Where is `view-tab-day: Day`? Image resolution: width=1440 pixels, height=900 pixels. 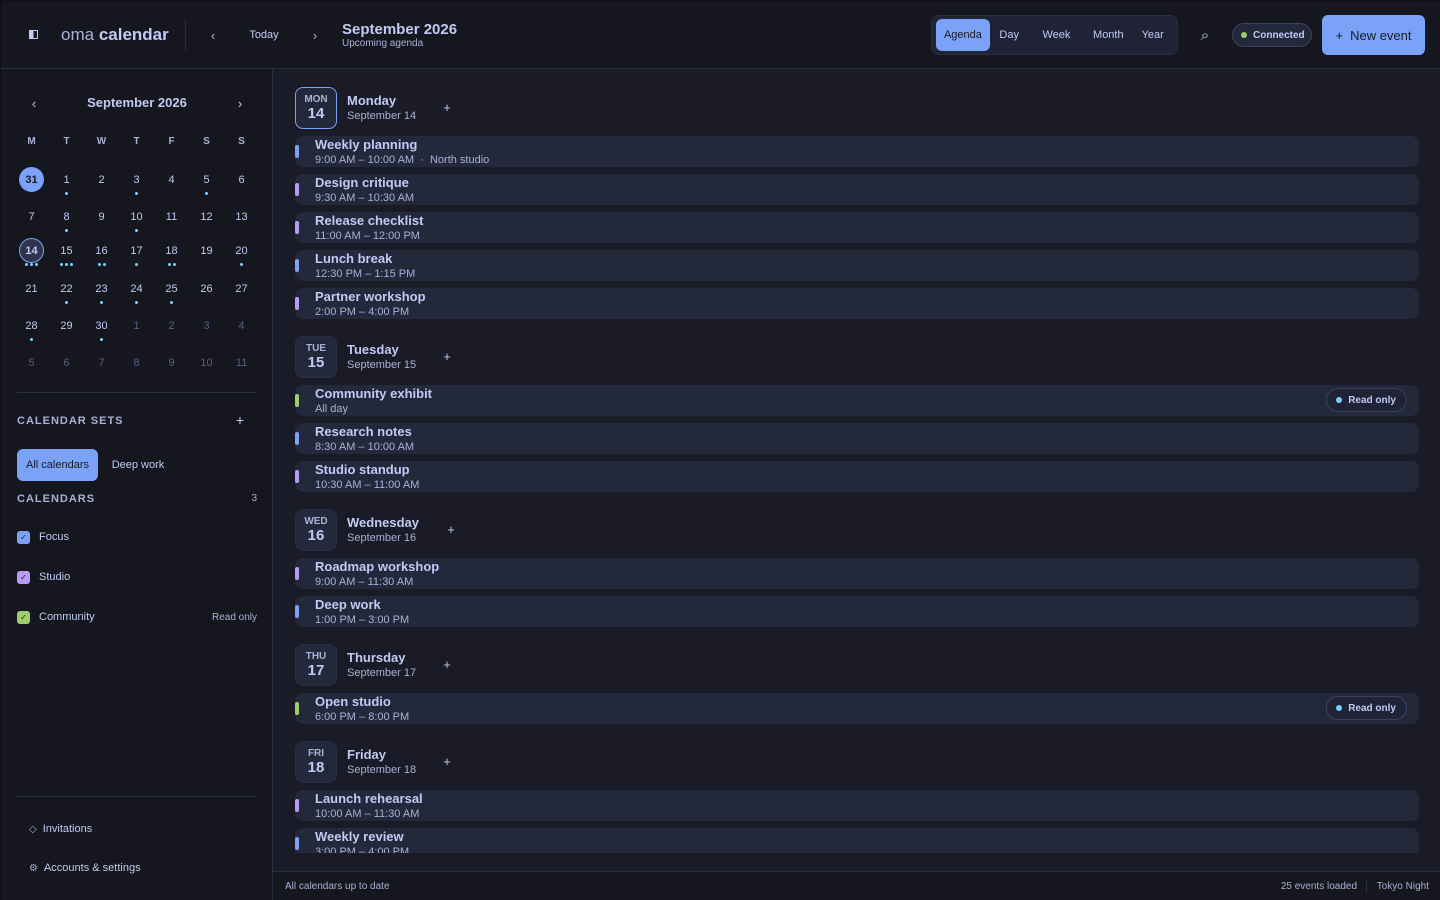 view-tab-day: Day is located at coordinates (1009, 35).